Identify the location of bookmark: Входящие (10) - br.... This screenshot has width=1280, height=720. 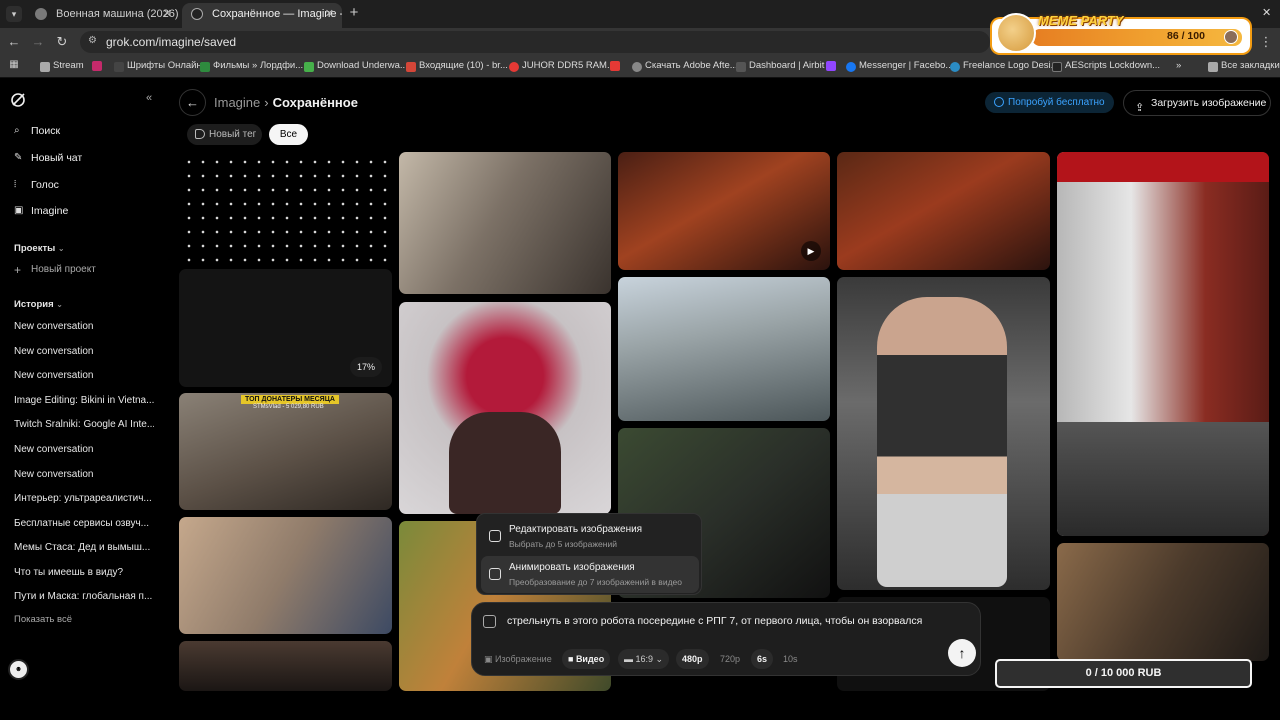
(457, 67).